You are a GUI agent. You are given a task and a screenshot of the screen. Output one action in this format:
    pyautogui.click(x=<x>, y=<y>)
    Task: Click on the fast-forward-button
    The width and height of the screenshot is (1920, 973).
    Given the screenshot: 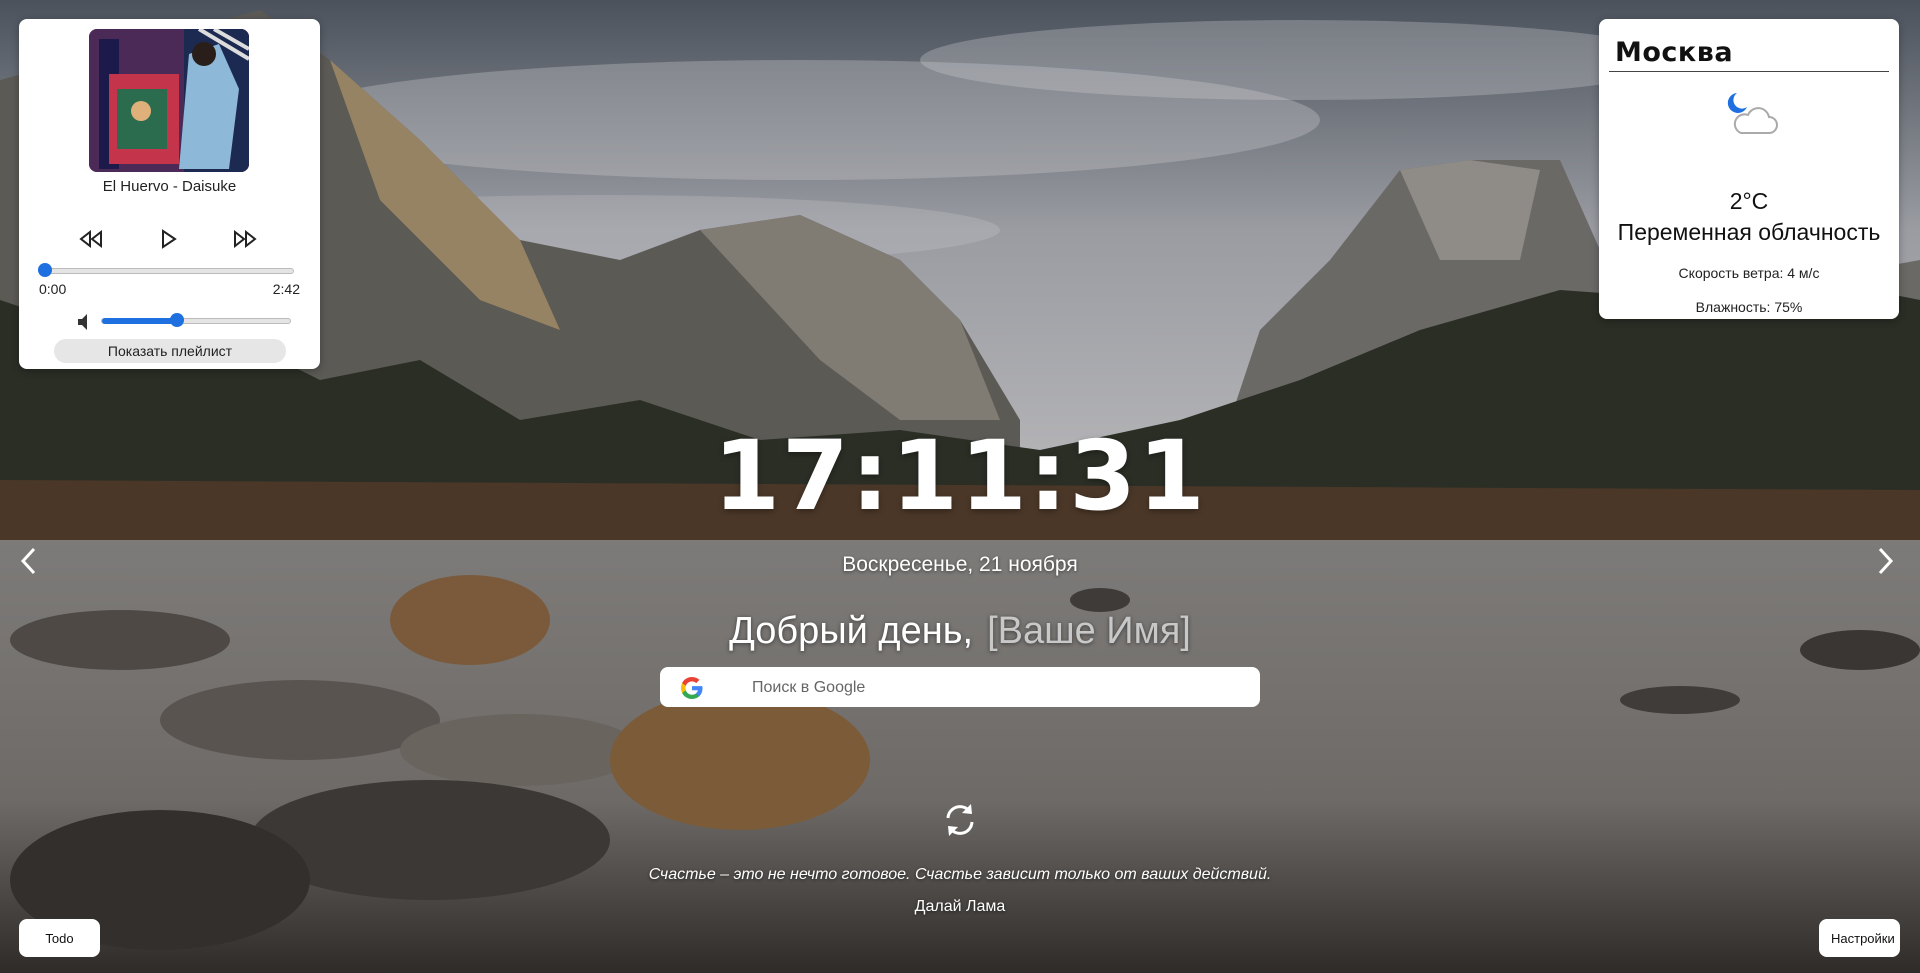 What is the action you would take?
    pyautogui.click(x=245, y=239)
    